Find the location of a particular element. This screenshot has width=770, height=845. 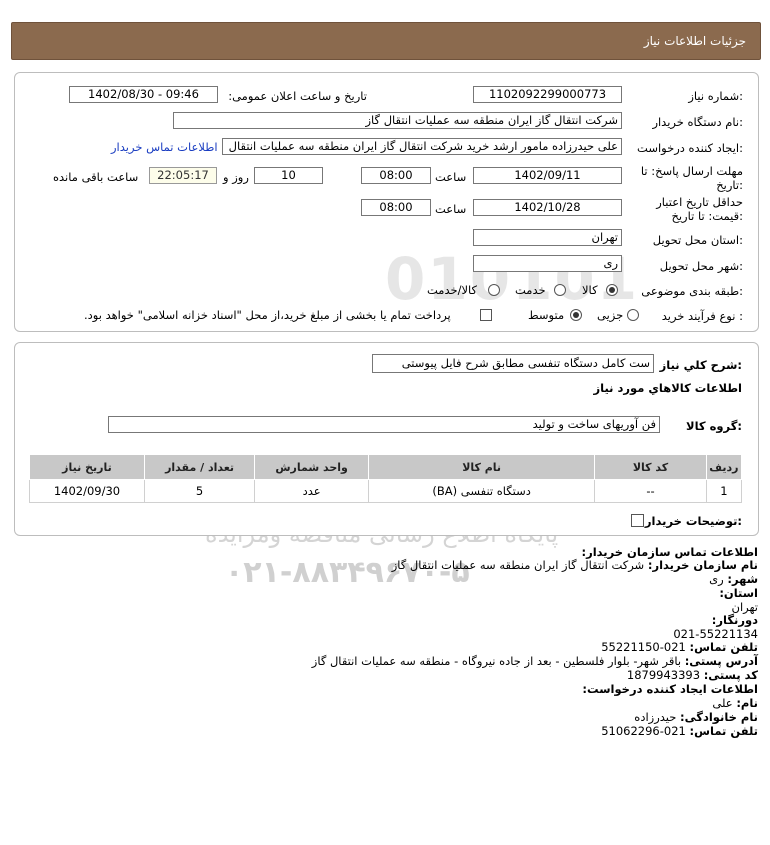

contact-org-title: اطلاعات تماس سازمان خریدار: is located at coordinates (669, 552).